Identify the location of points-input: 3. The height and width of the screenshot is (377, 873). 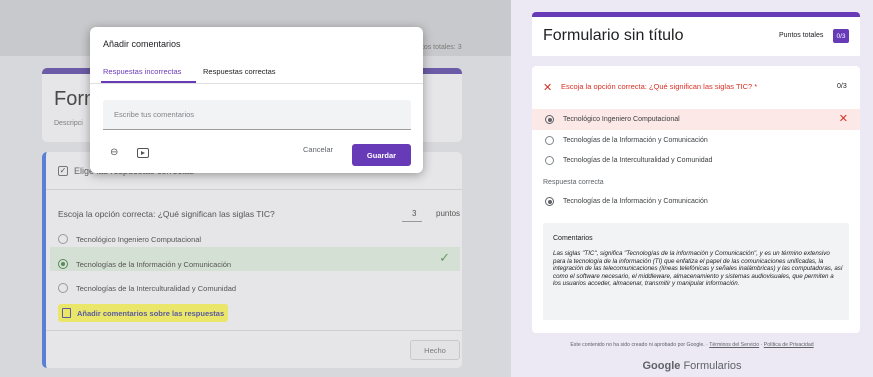
(414, 213).